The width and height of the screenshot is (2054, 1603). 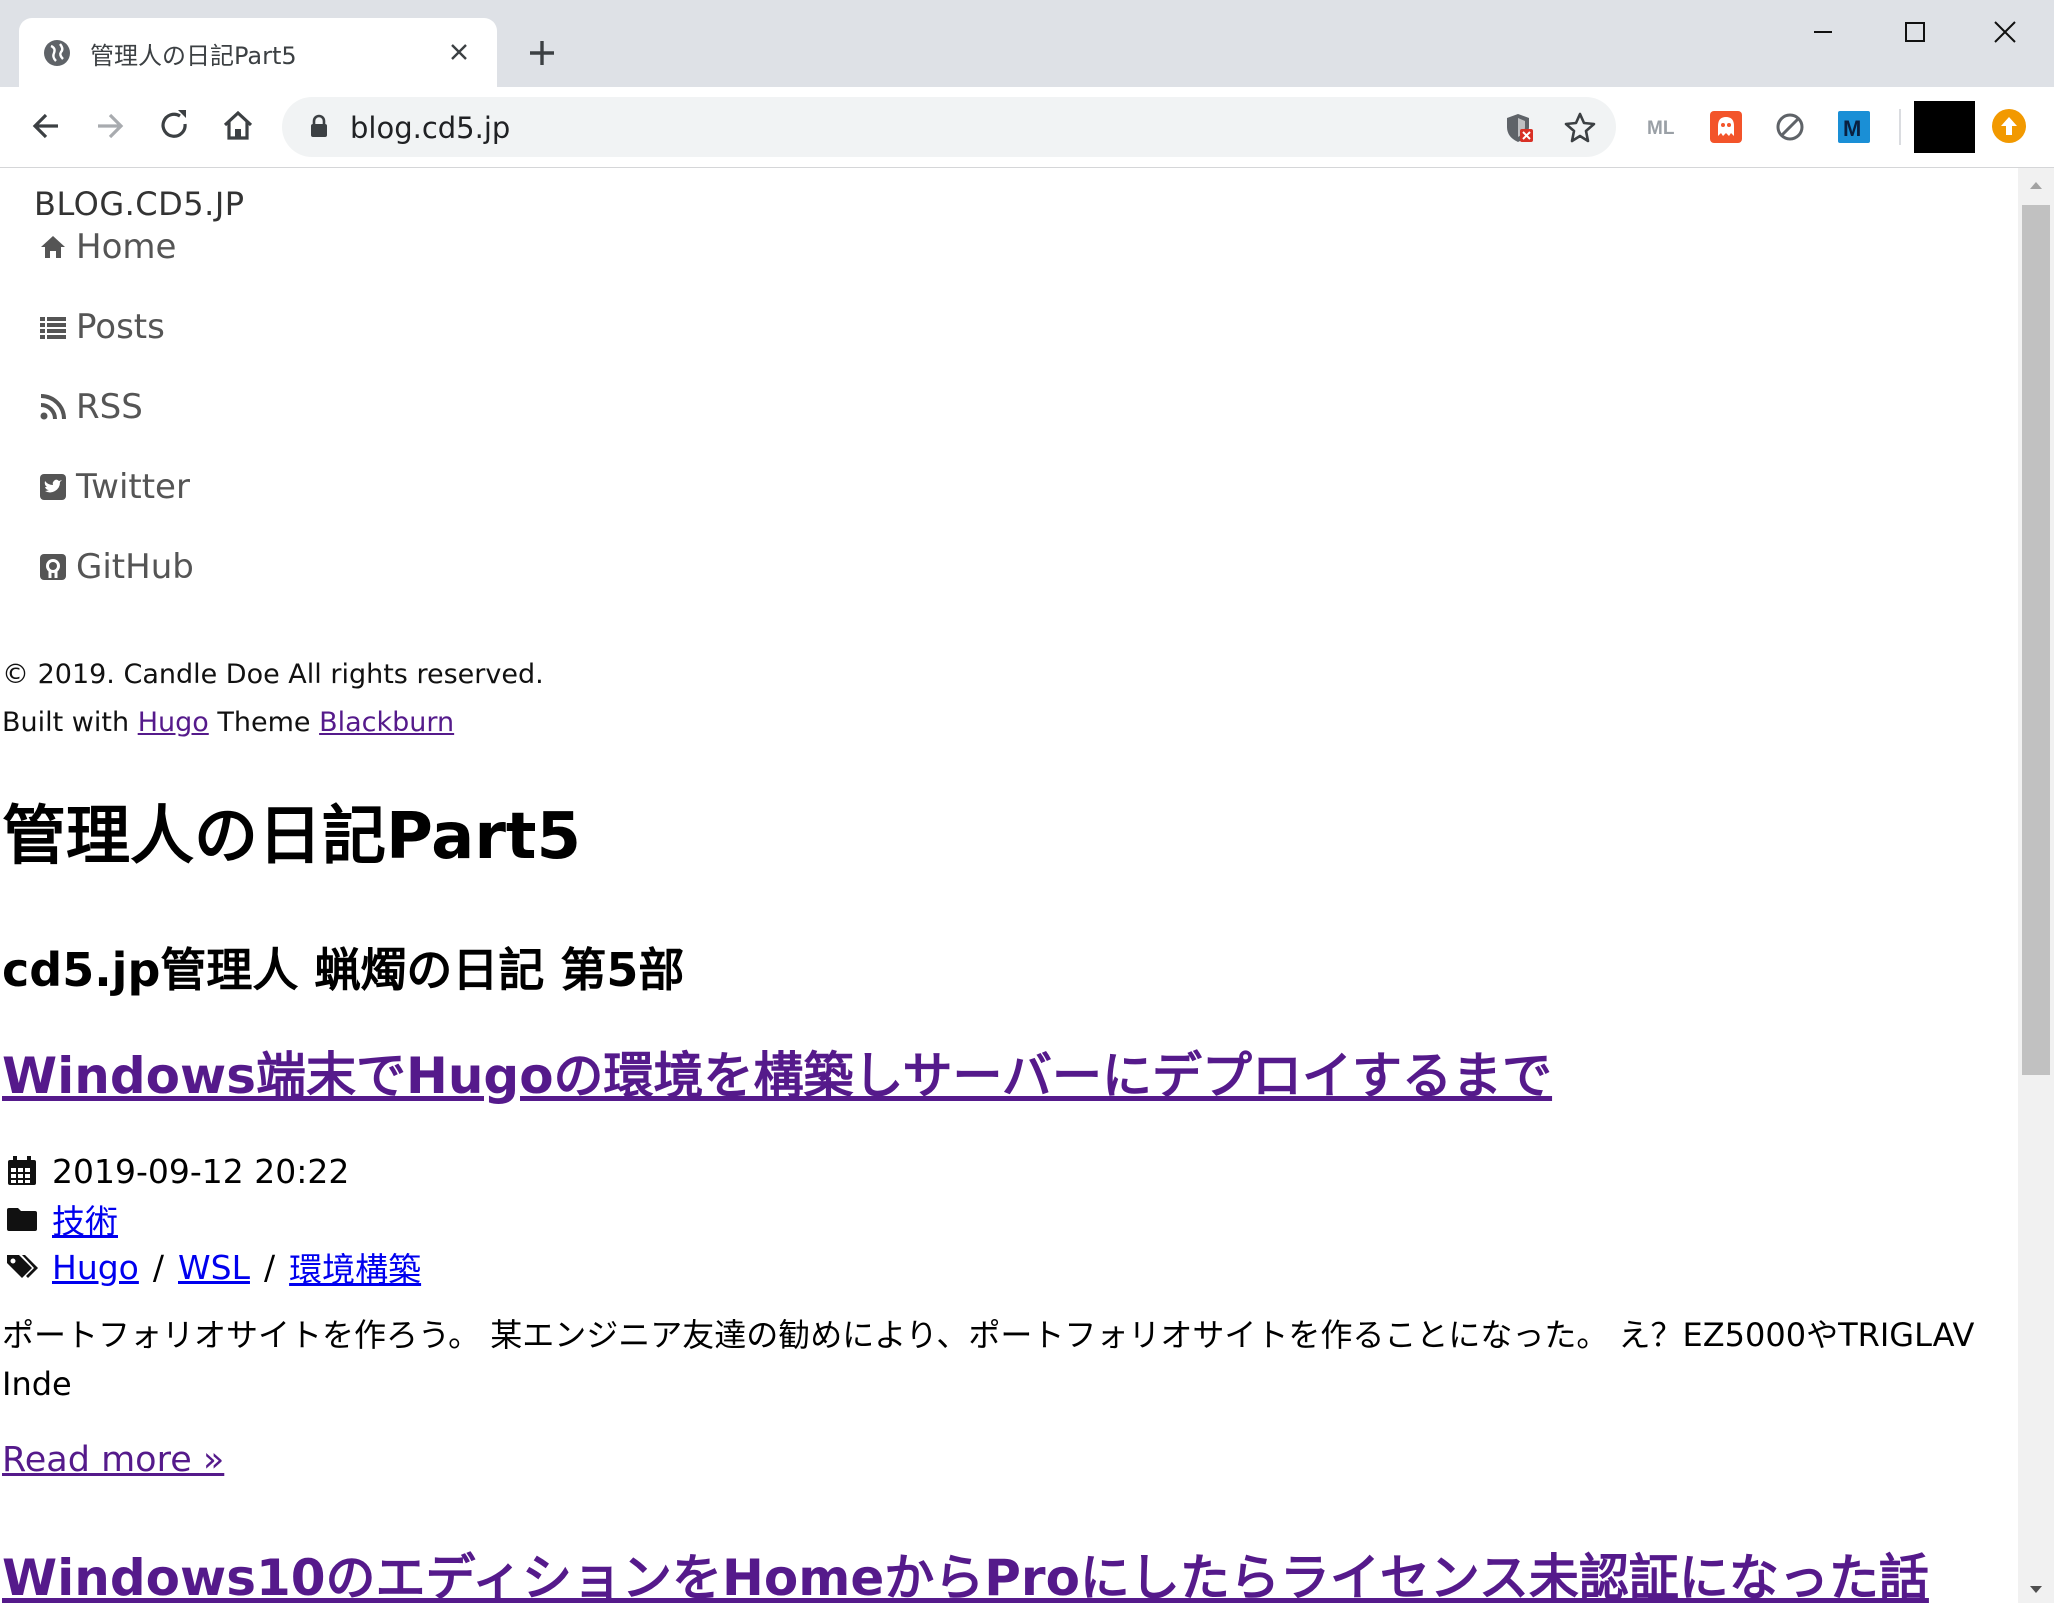 What do you see at coordinates (173, 722) in the screenshot?
I see `hugo-link: Hugo` at bounding box center [173, 722].